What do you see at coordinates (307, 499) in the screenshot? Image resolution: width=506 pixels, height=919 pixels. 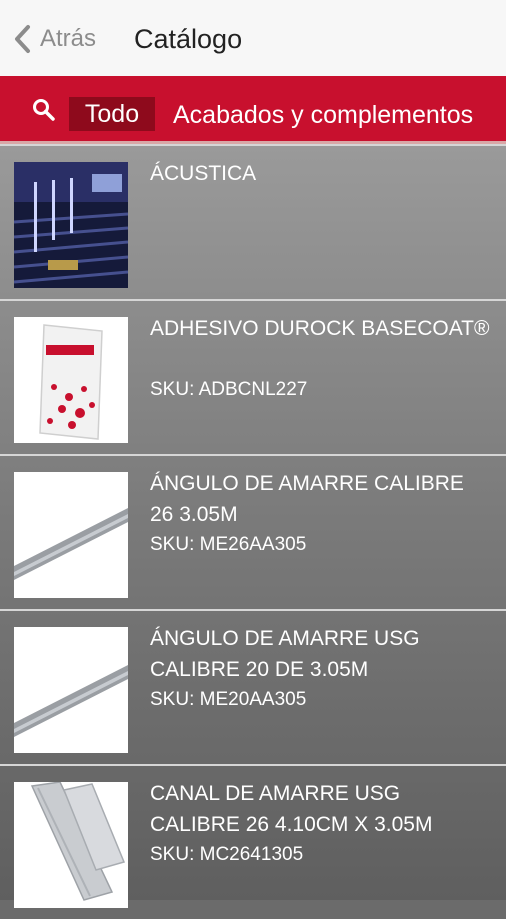 I see `product-name: ÁNGULO DE AMARRE CALIBRE 26 3.05M` at bounding box center [307, 499].